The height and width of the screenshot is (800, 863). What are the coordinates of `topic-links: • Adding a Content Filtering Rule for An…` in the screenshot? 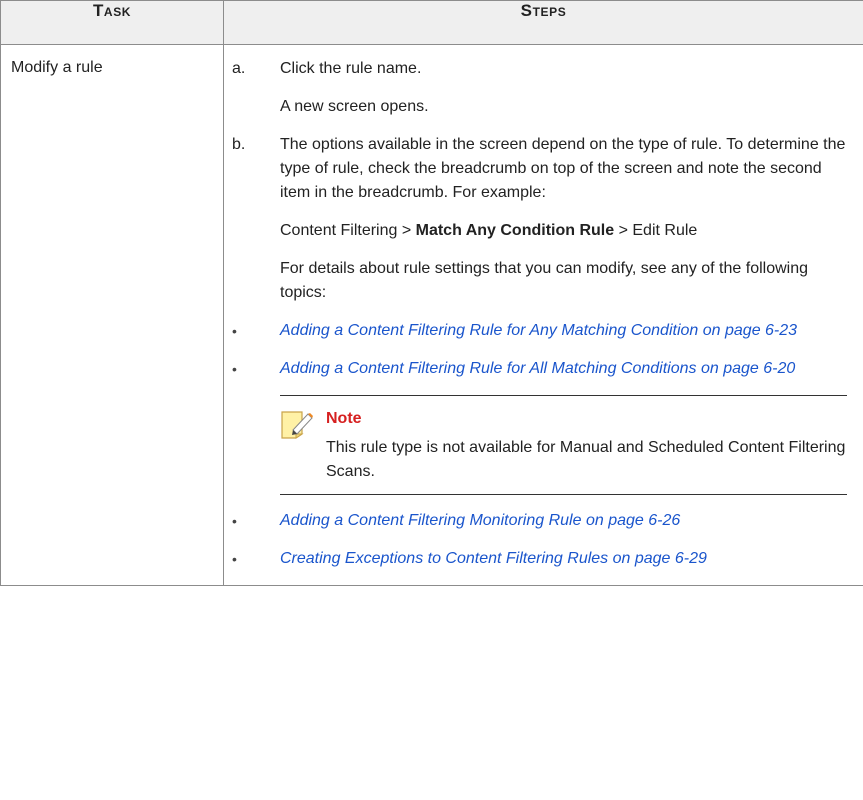 It's located at (539, 350).